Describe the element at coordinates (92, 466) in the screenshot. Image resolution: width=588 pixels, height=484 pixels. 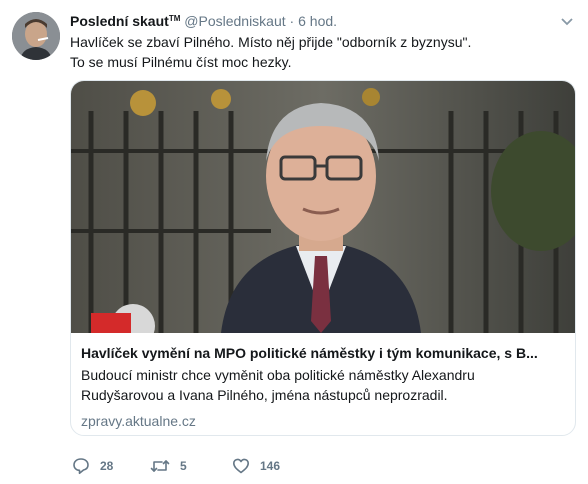
I see `reply-button: 28` at that location.